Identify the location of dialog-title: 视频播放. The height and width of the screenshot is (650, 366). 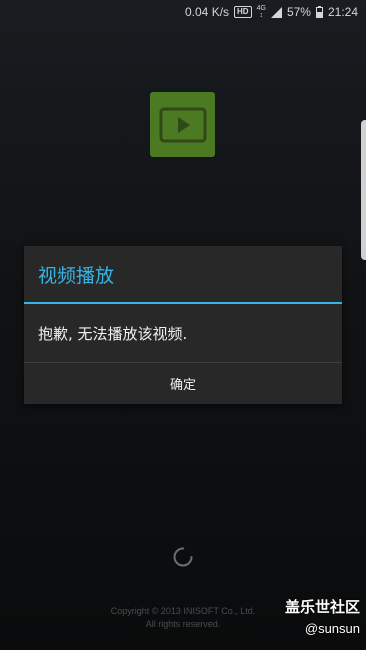
(76, 275).